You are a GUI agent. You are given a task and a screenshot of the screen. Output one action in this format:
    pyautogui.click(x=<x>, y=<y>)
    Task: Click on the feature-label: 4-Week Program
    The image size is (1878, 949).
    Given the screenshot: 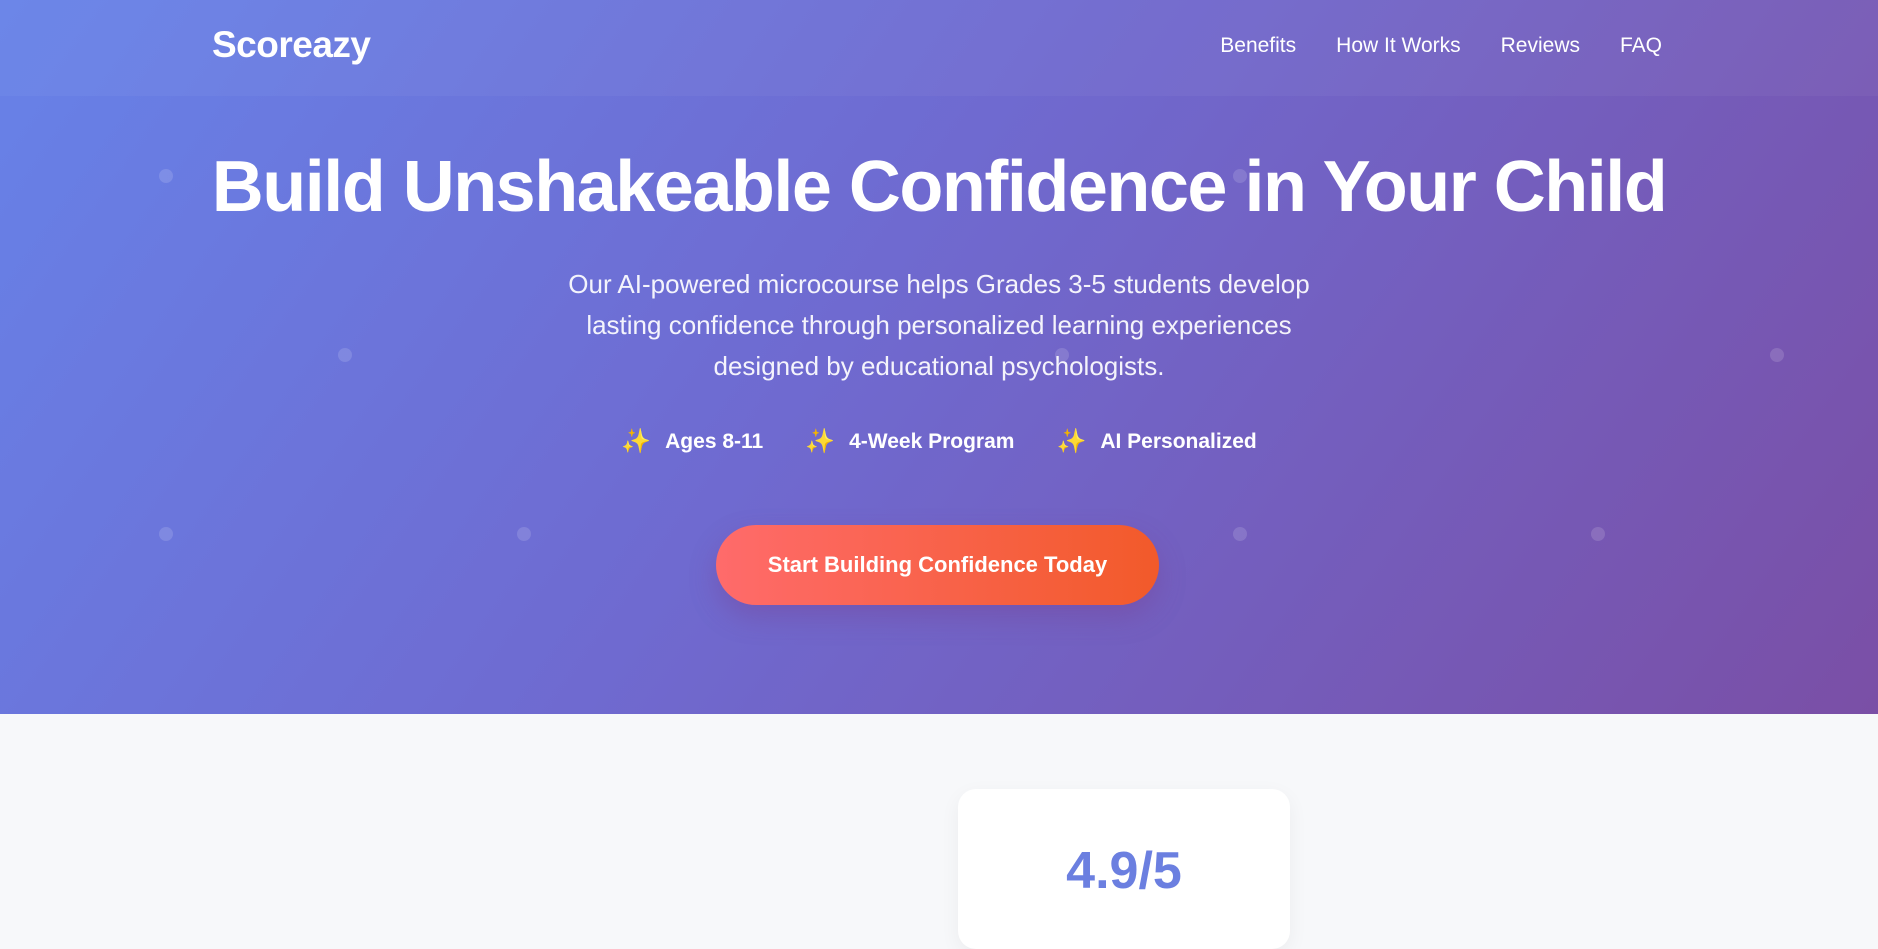 What is the action you would take?
    pyautogui.click(x=932, y=441)
    